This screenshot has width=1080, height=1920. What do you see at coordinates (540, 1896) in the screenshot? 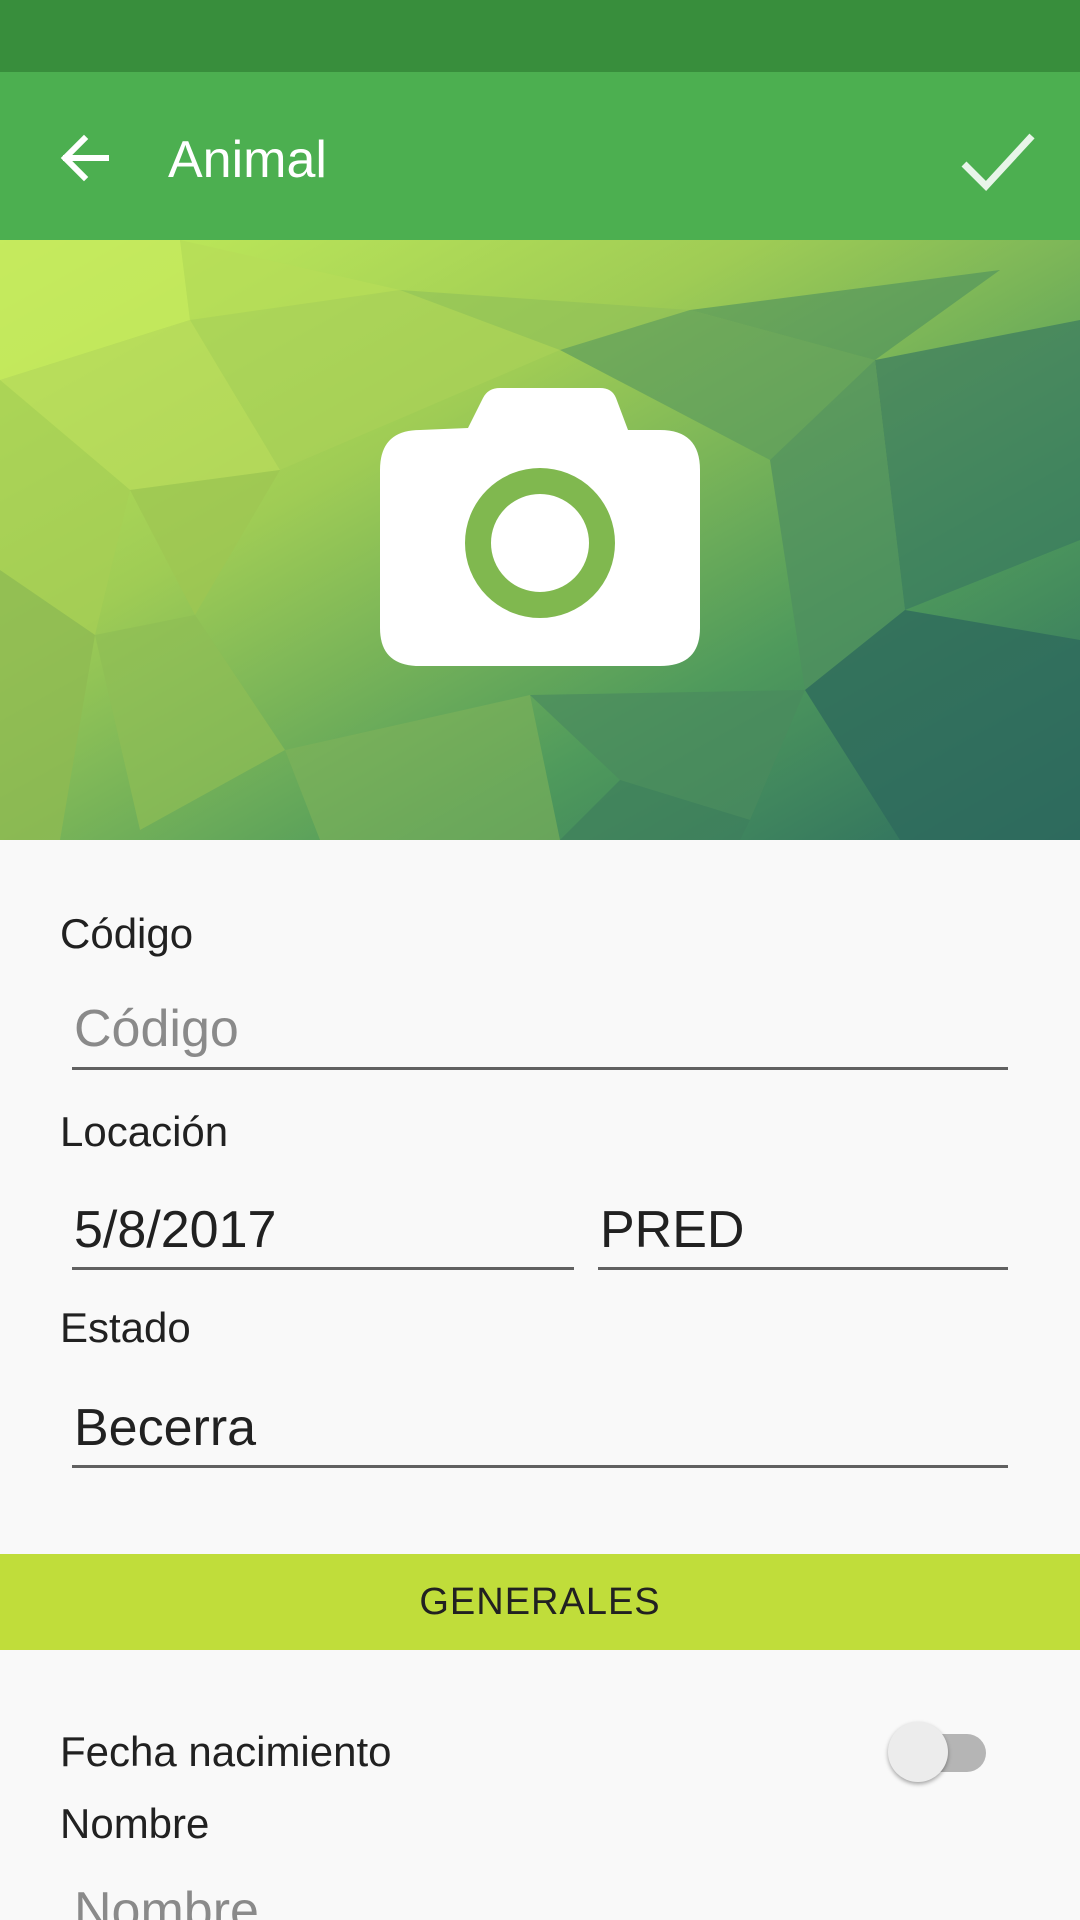
I see `nombre-input` at bounding box center [540, 1896].